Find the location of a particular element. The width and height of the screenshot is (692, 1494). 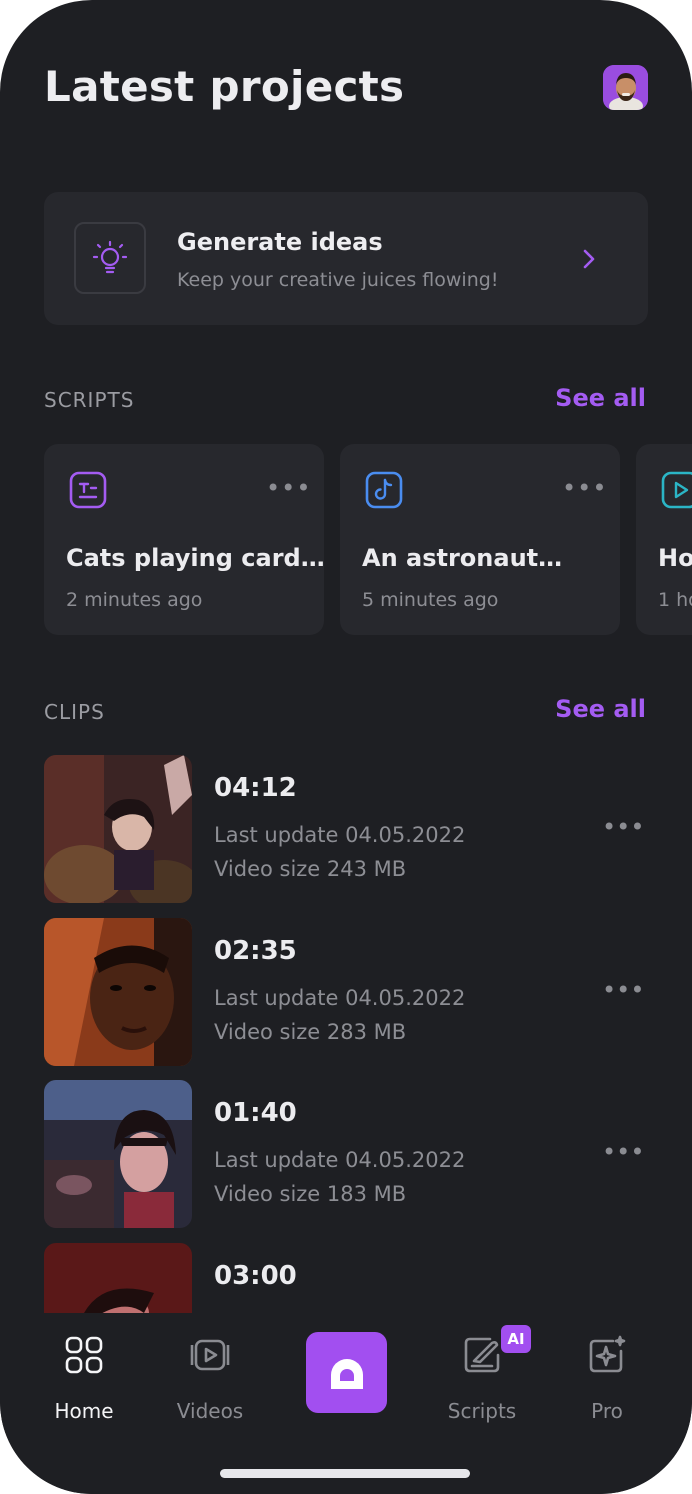

clip-size: Video size 243 MB is located at coordinates (310, 869).